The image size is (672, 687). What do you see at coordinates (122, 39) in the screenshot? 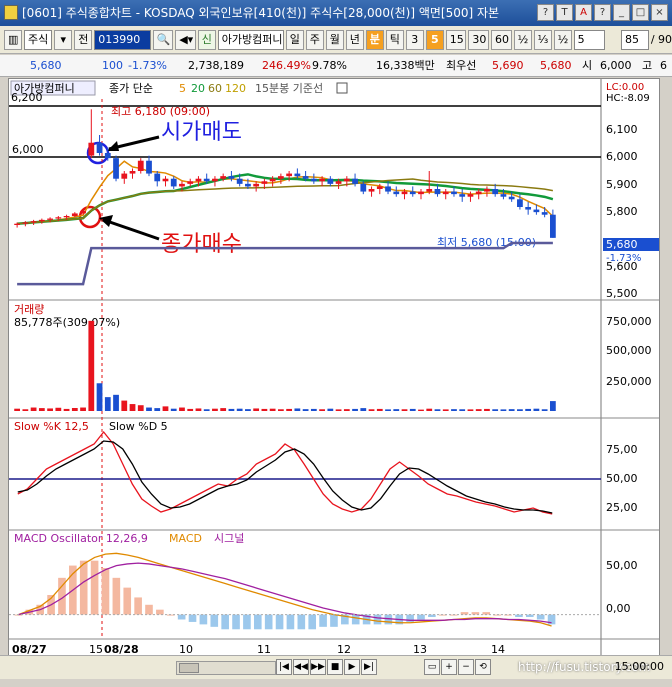
I see `stock-code-input: 013990` at bounding box center [122, 39].